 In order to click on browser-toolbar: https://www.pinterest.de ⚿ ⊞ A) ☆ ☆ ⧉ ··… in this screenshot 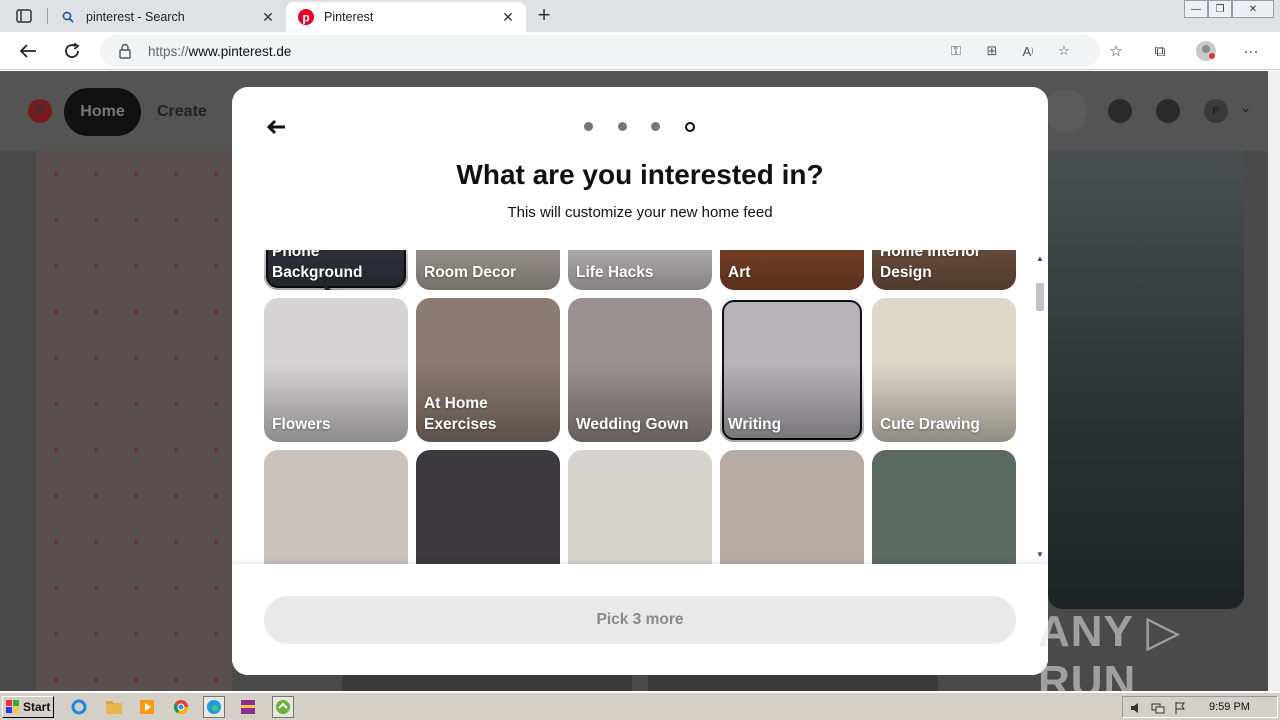, I will do `click(640, 51)`.